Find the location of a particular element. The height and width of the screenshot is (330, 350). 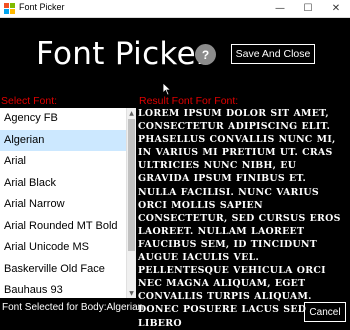

page-title: Font Picker is located at coordinates (122, 54).